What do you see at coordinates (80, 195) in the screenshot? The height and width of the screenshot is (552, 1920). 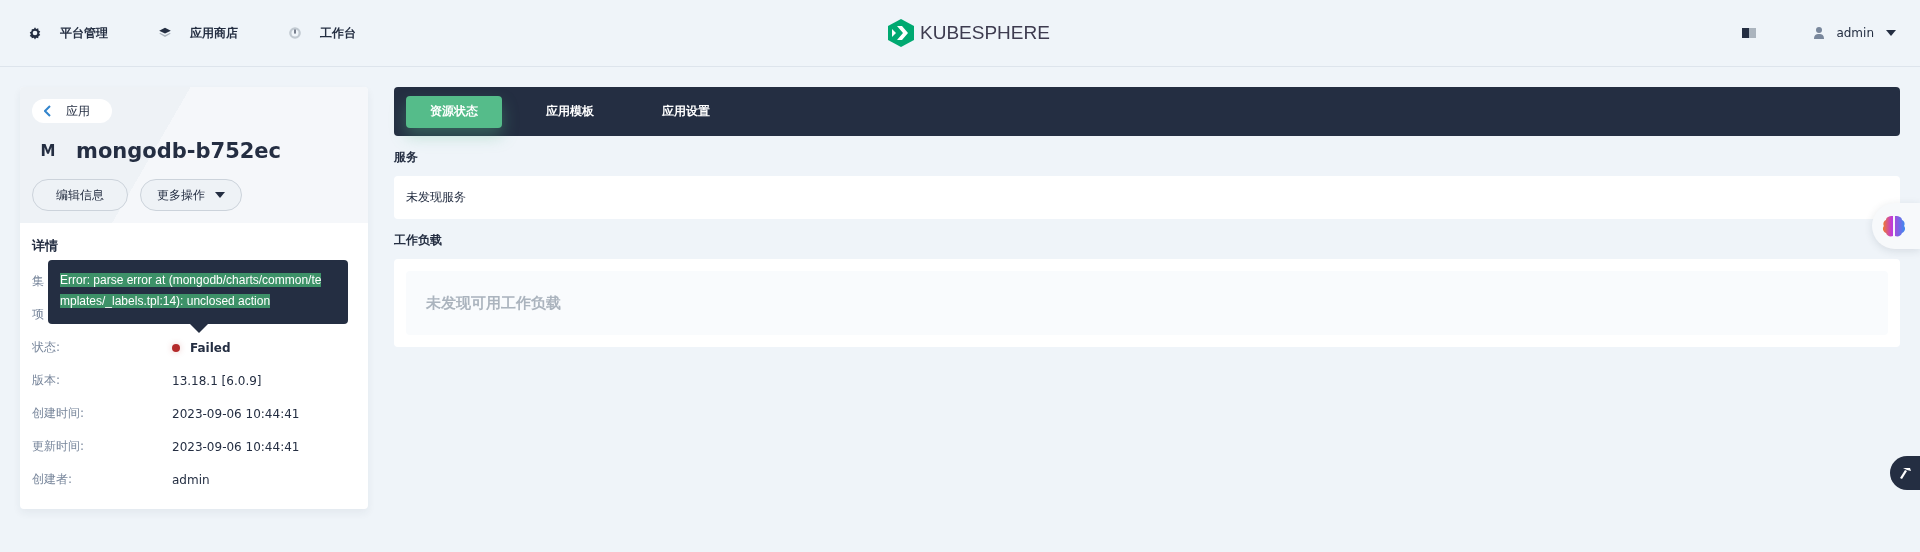 I see `action-button: 编辑信息` at bounding box center [80, 195].